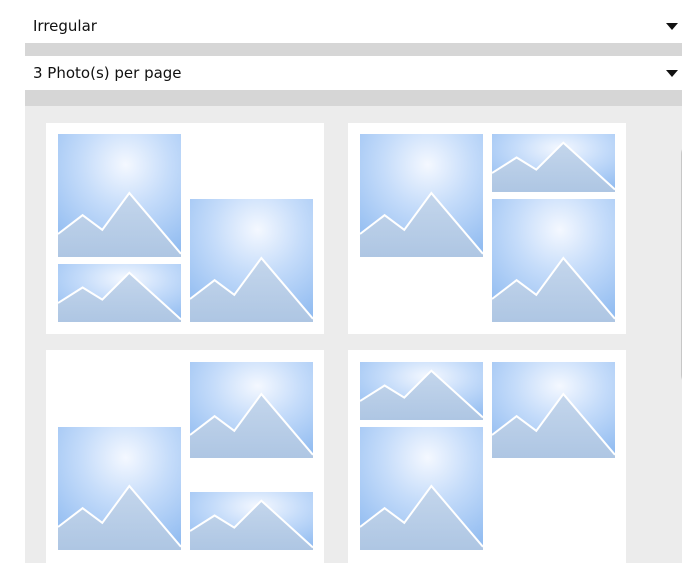 Image resolution: width=682 pixels, height=563 pixels. Describe the element at coordinates (65, 26) in the screenshot. I see `layout-style-value: Irregular` at that location.